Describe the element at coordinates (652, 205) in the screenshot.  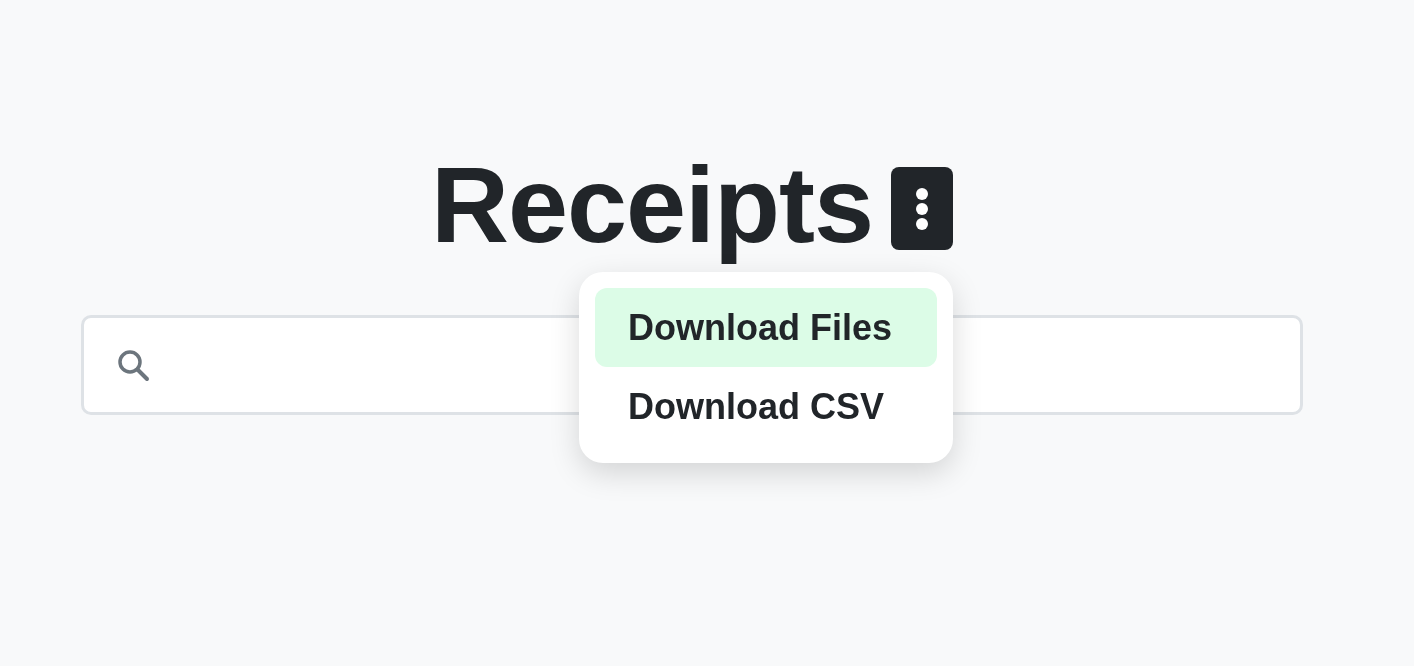
I see `page-title: Receipts` at that location.